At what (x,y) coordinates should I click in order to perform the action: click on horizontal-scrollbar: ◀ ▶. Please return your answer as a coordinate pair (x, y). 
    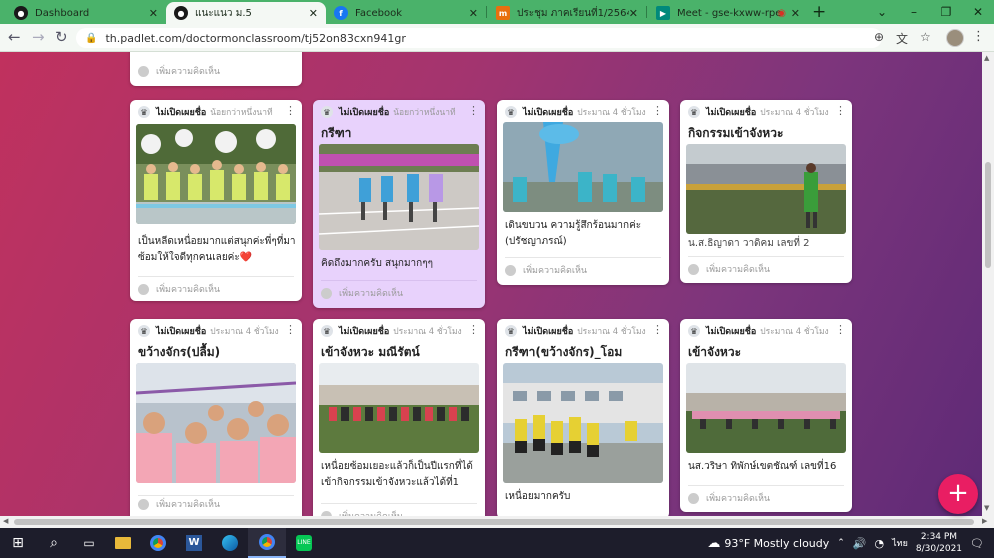
    Looking at the image, I should click on (497, 522).